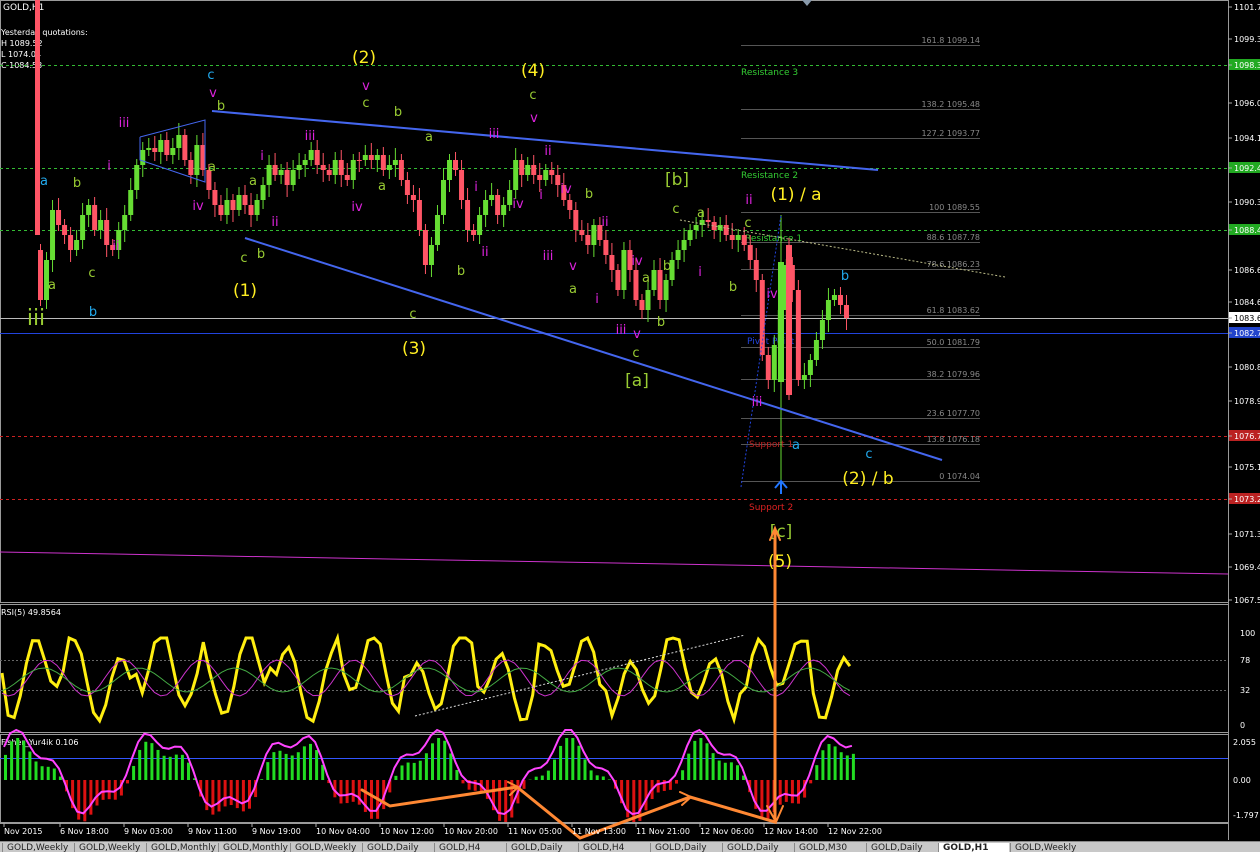 Image resolution: width=1260 pixels, height=852 pixels. I want to click on wave-label: (1) / a, so click(795, 195).